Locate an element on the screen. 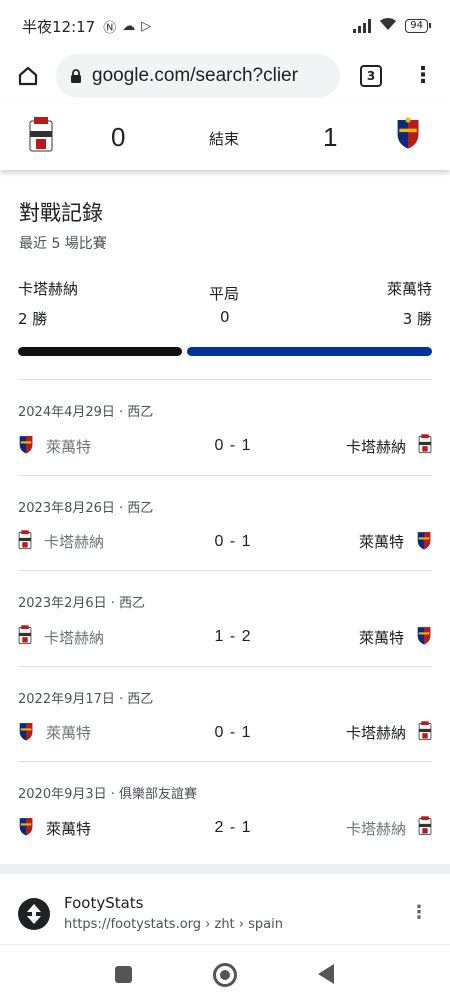  browser-toolbar: google.com/search?clier 3 ⋮ is located at coordinates (225, 76).